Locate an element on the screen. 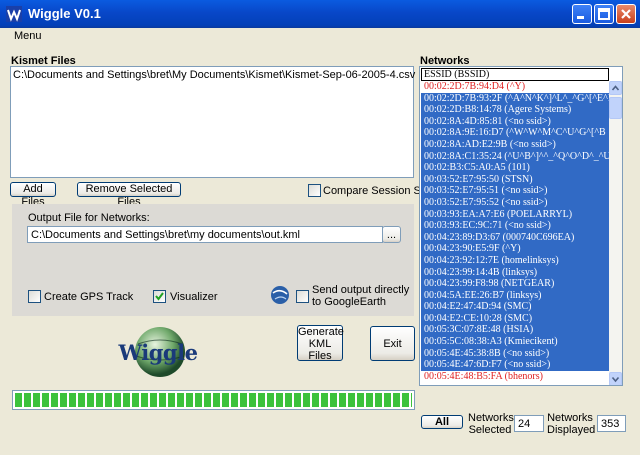 The height and width of the screenshot is (455, 640). networks-selected-count: 24 is located at coordinates (529, 423).